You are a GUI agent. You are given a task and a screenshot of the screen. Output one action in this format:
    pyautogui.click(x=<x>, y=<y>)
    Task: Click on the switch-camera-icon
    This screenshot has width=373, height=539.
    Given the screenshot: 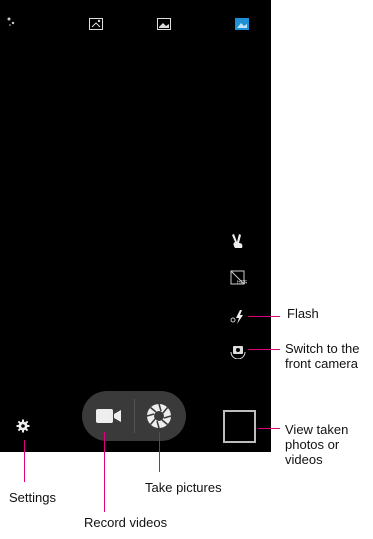 What is the action you would take?
    pyautogui.click(x=238, y=350)
    